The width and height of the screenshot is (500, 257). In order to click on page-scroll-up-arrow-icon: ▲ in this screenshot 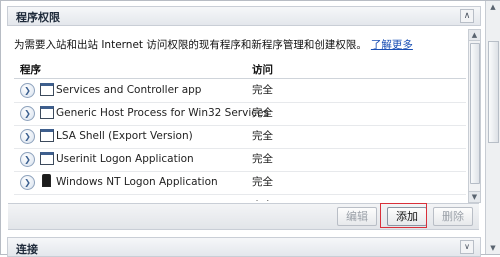, I will do `click(493, 7)`.